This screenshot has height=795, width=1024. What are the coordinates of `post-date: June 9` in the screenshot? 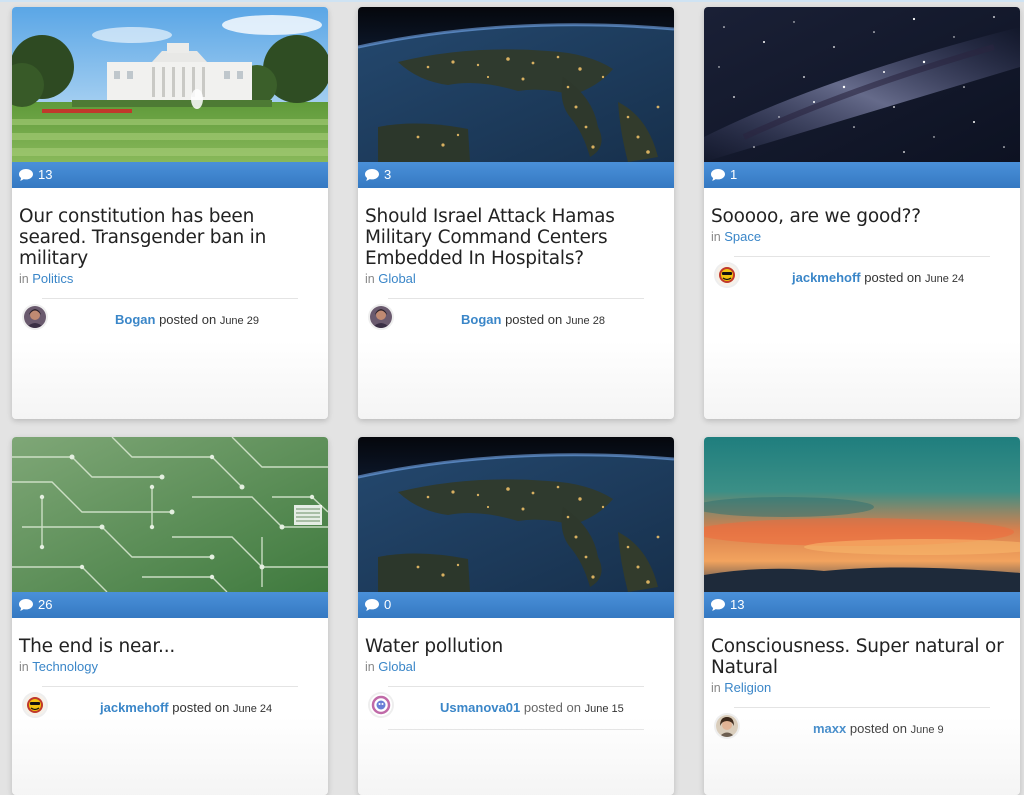 It's located at (927, 730).